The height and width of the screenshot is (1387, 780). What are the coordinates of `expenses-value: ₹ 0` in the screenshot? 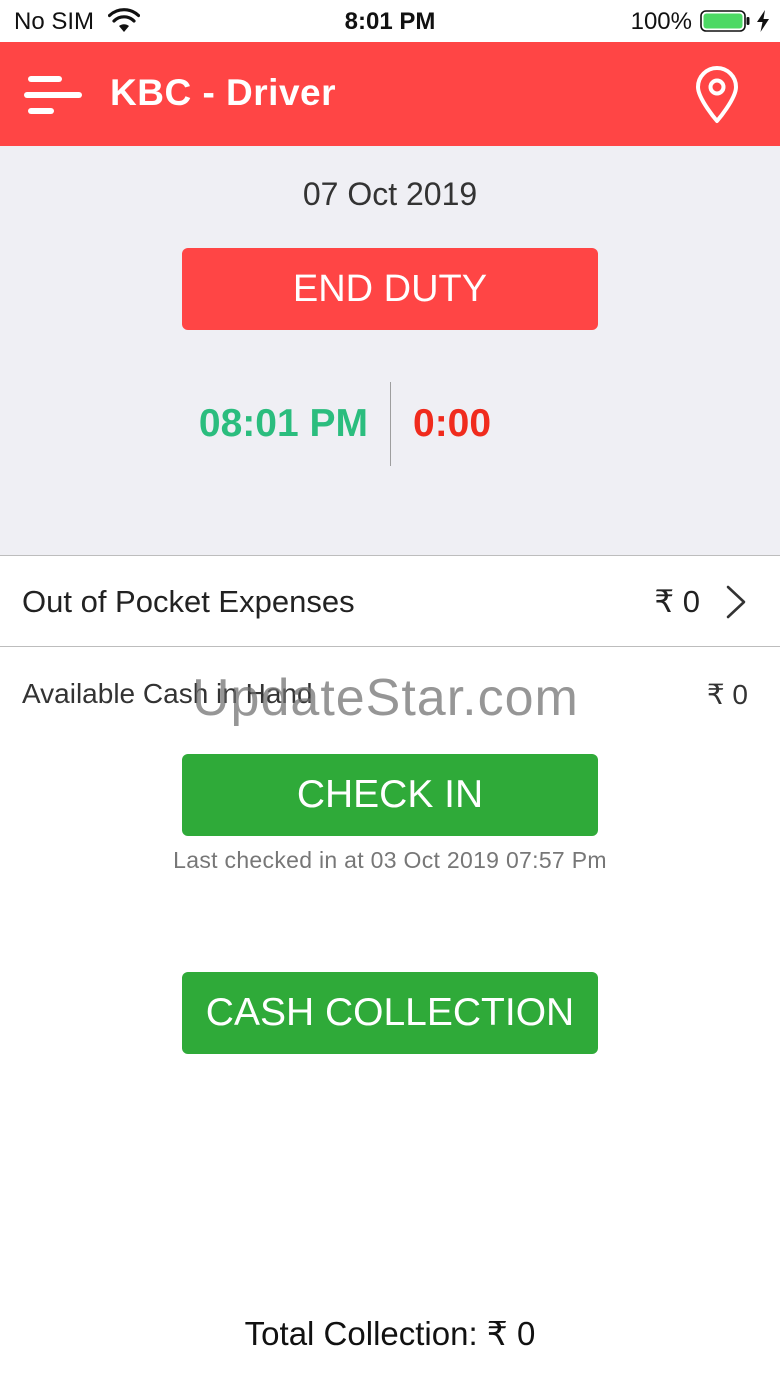 It's located at (677, 601).